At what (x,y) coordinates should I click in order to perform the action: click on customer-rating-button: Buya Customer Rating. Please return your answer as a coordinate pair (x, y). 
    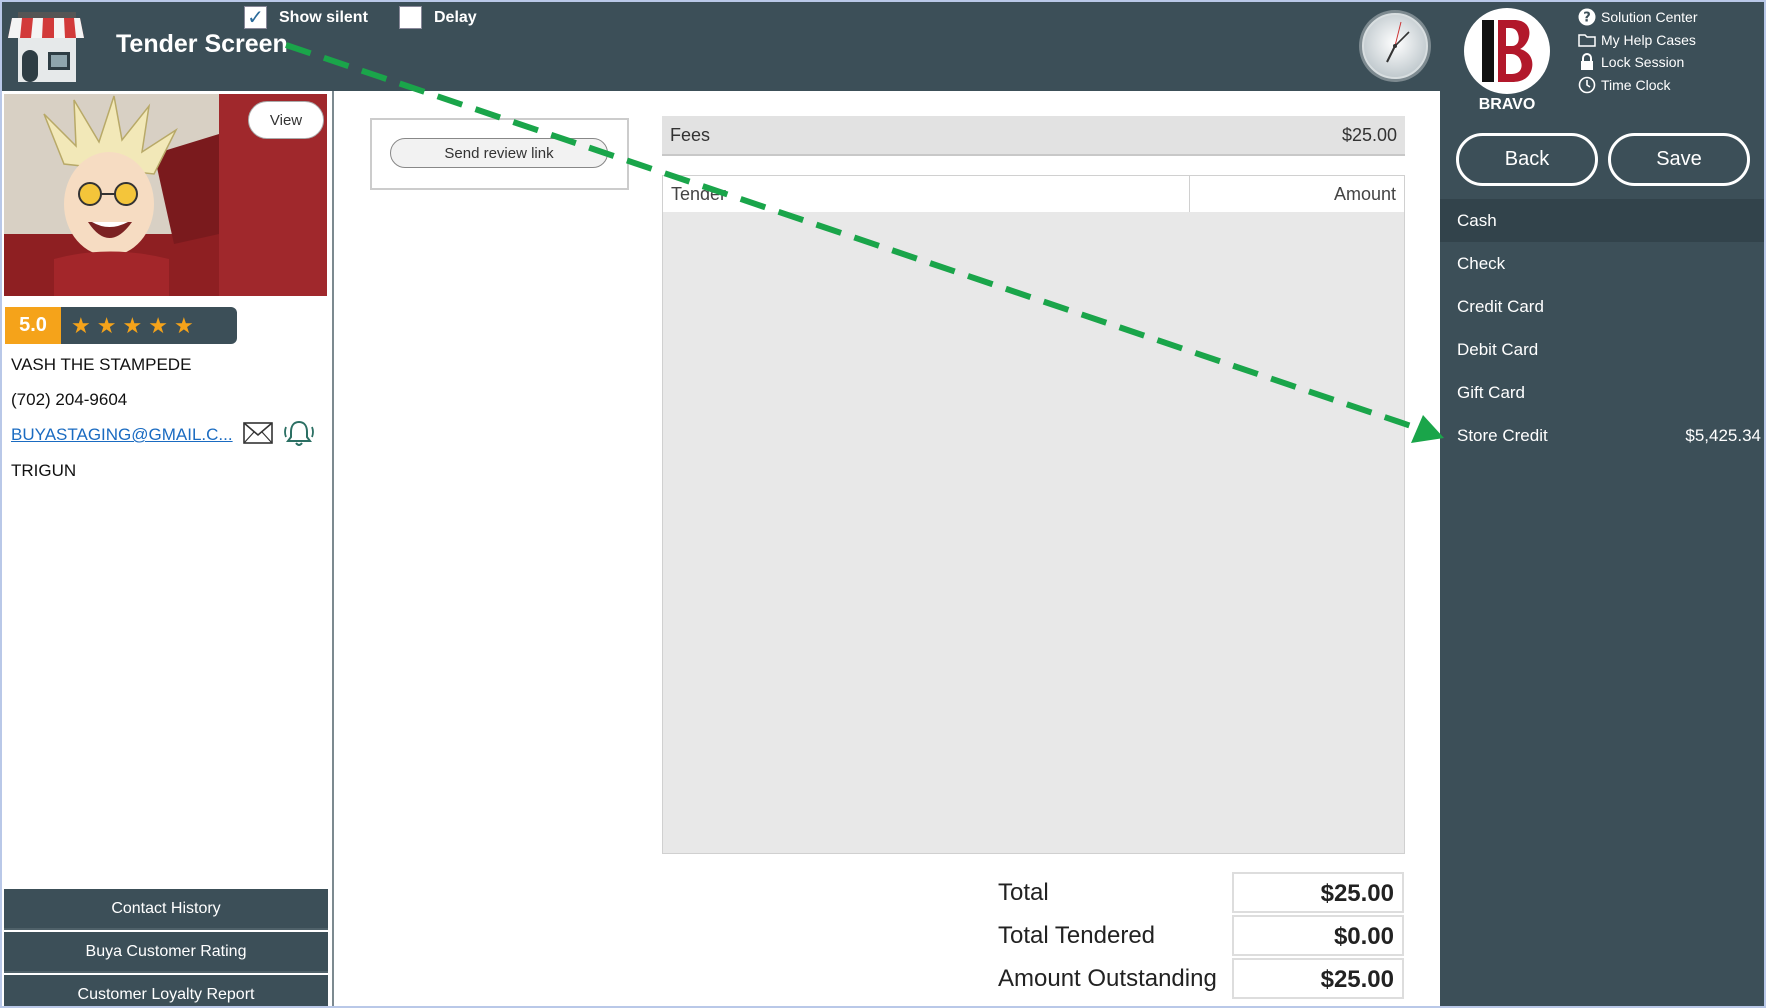
    Looking at the image, I should click on (166, 952).